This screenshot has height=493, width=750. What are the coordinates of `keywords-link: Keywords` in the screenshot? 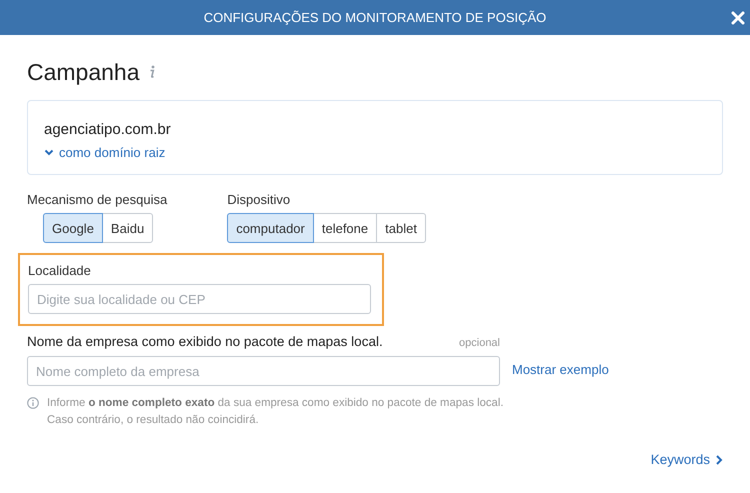 It's located at (686, 459).